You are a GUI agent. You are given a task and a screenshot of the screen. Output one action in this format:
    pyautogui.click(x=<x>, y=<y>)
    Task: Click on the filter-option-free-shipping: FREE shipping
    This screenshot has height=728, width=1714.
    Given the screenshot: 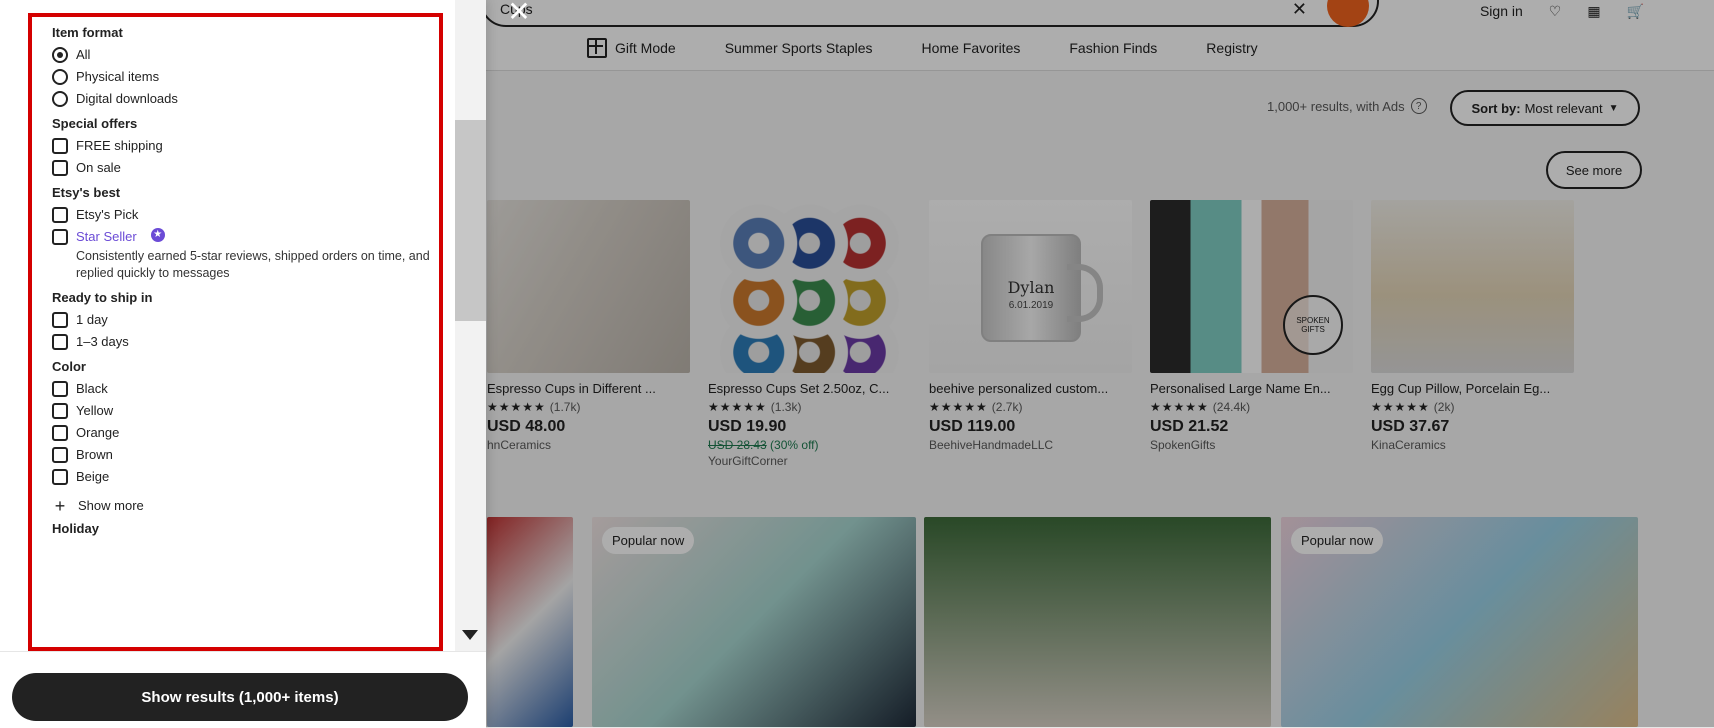 What is the action you would take?
    pyautogui.click(x=245, y=146)
    